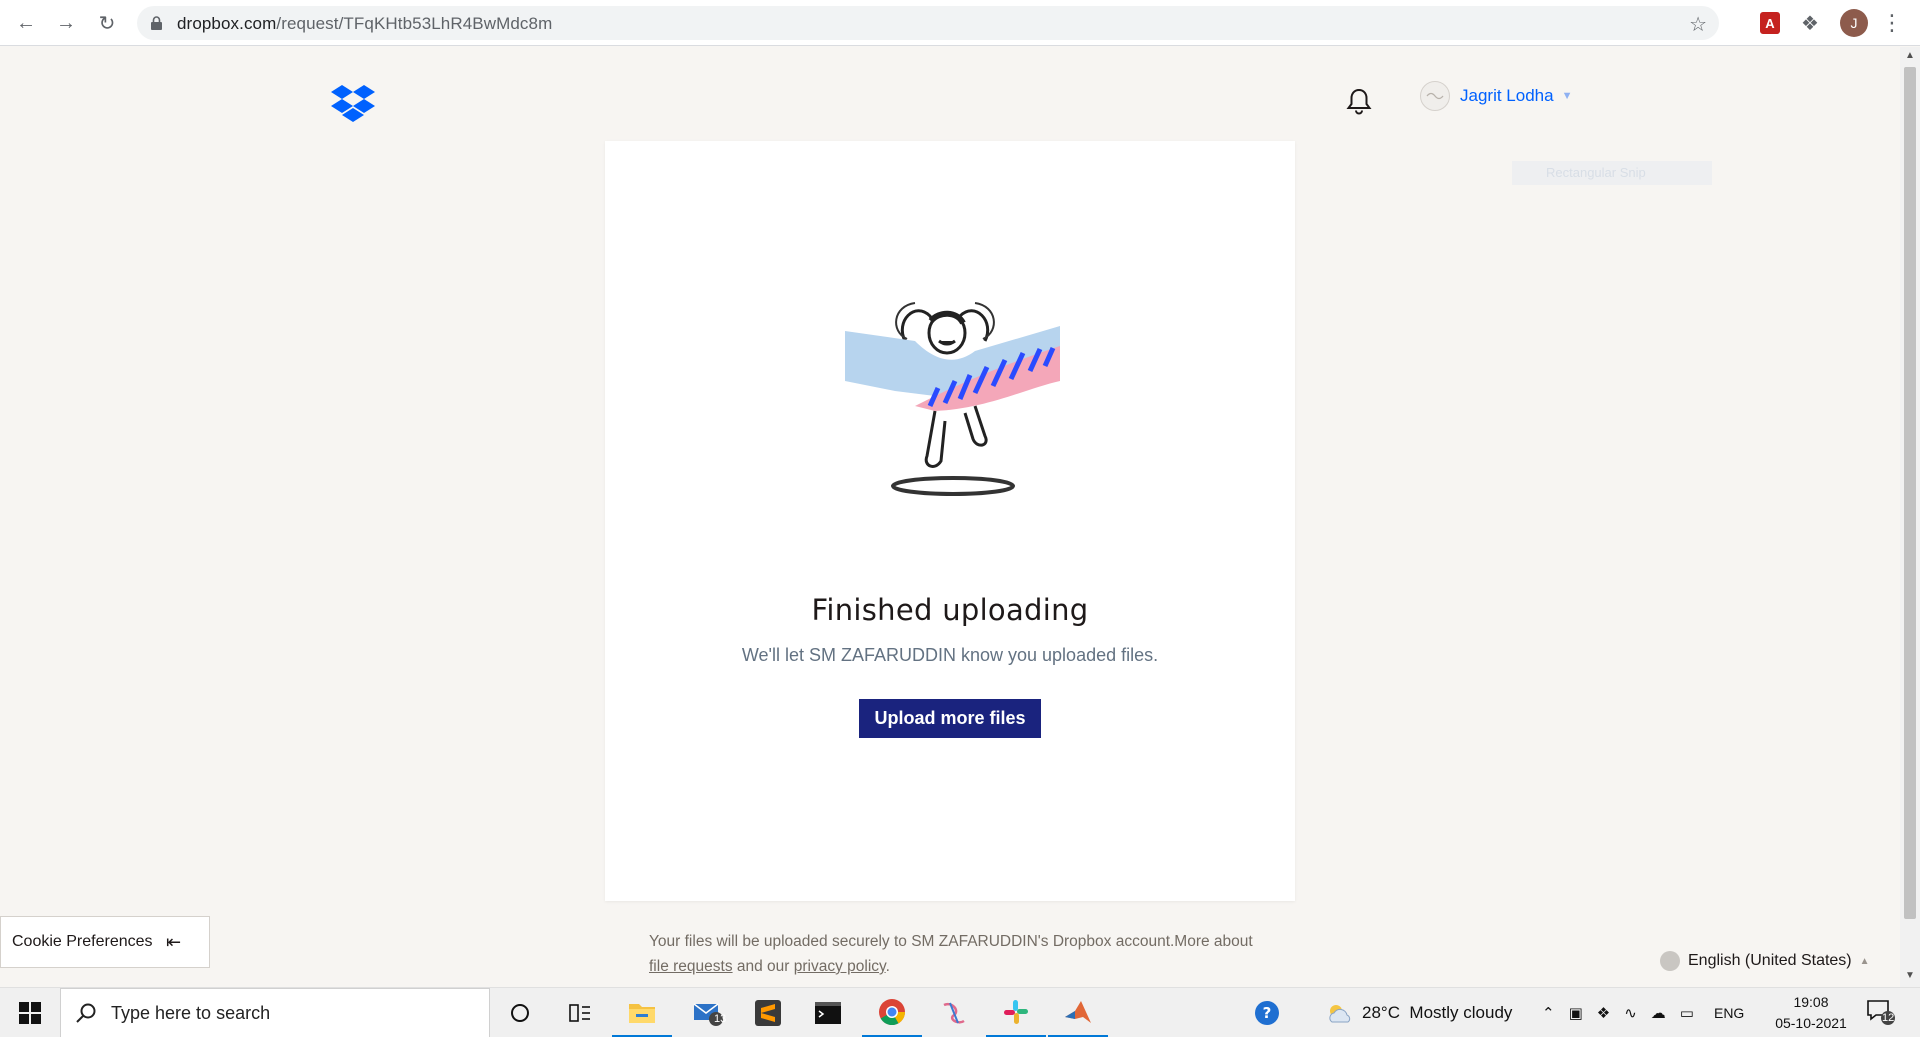 This screenshot has height=1037, width=1920. I want to click on pdf-extension-label: A, so click(1770, 23).